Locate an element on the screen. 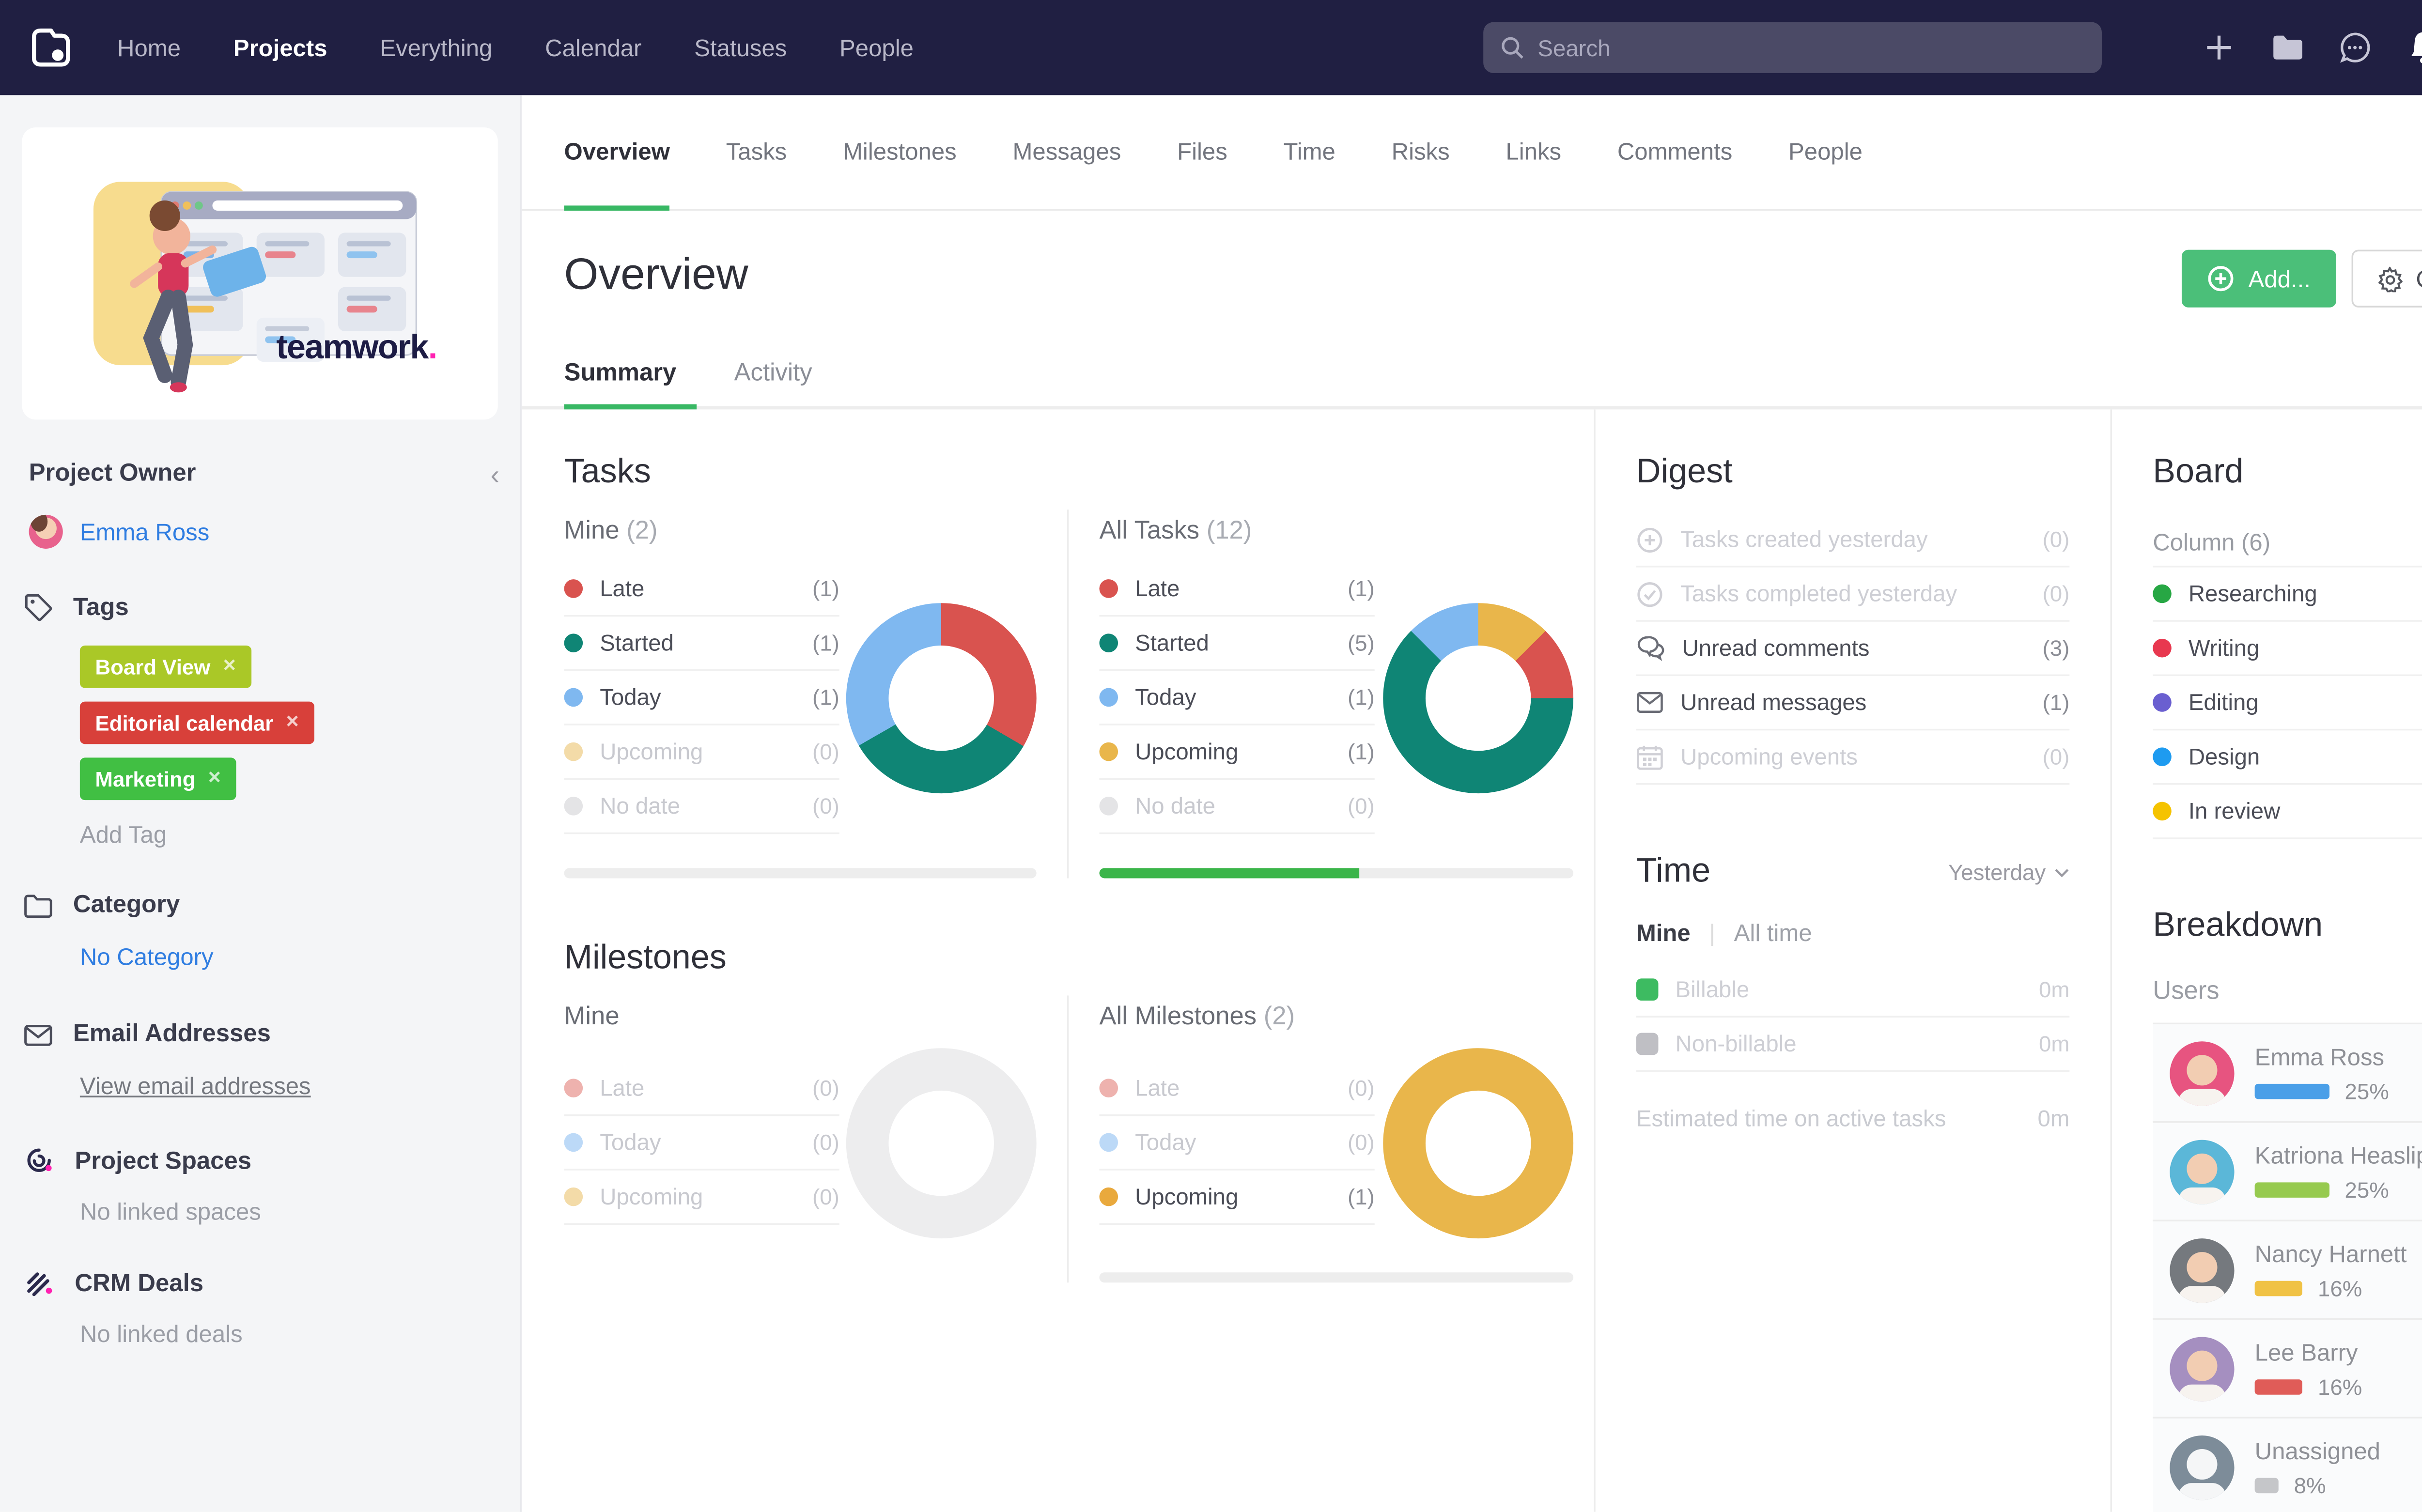 The height and width of the screenshot is (1512, 2422). tag-icon is located at coordinates (38, 607).